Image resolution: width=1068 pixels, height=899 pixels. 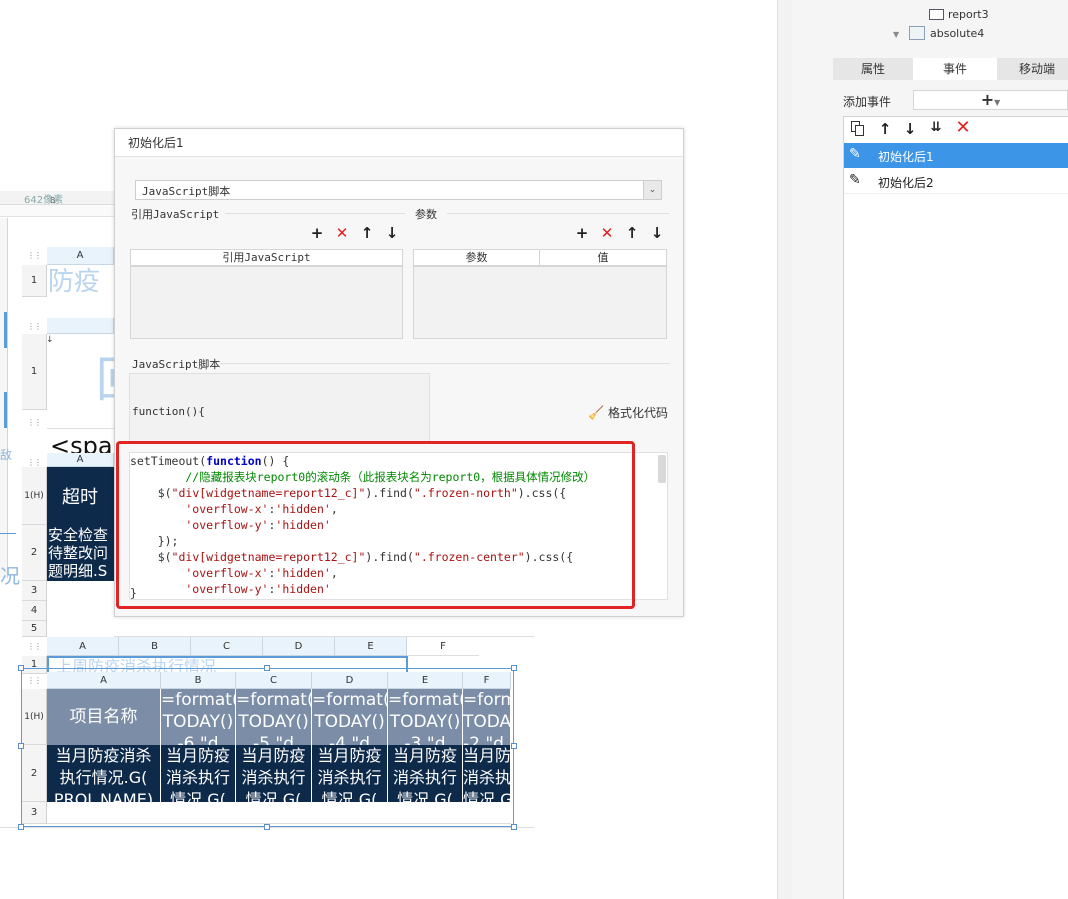 What do you see at coordinates (997, 102) in the screenshot?
I see `add-event-caret-icon: ▼` at bounding box center [997, 102].